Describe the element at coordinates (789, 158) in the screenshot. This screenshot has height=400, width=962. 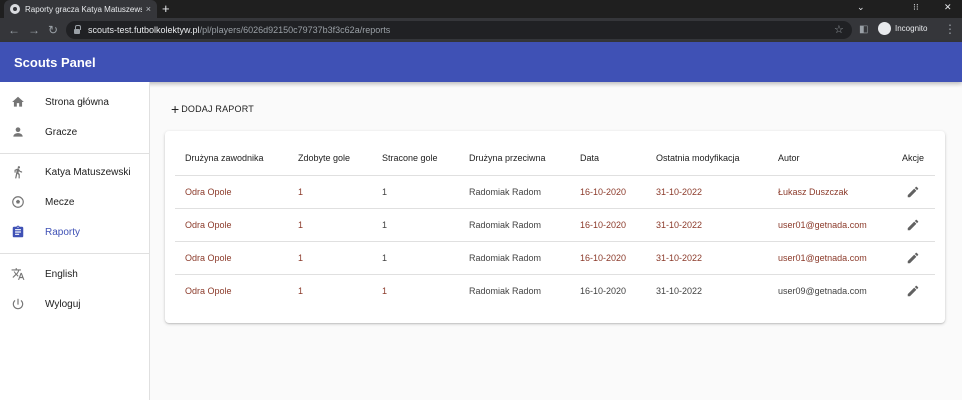
I see `column-header-author: Autor` at that location.